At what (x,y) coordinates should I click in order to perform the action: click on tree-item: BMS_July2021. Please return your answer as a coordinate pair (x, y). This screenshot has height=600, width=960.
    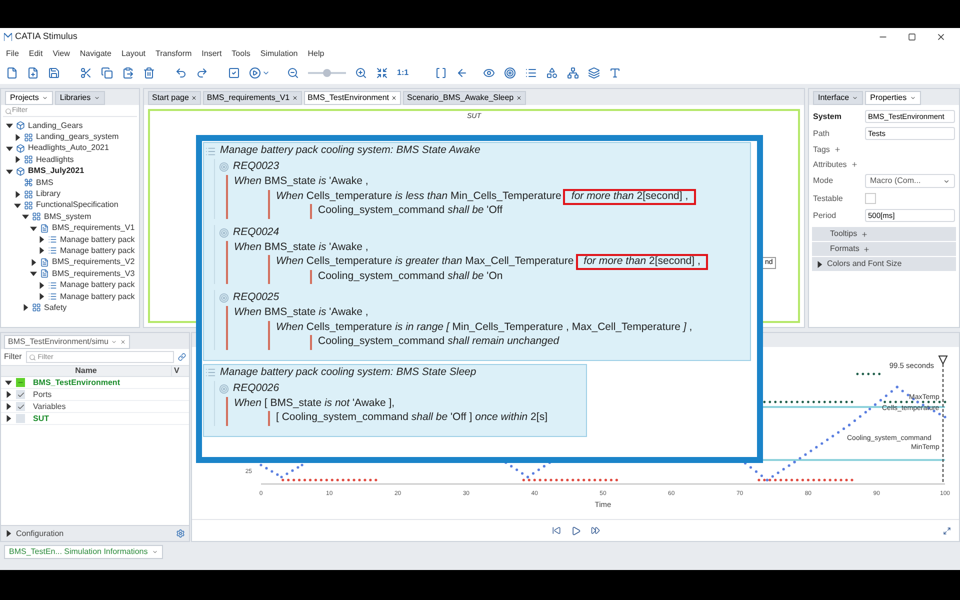
    Looking at the image, I should click on (56, 171).